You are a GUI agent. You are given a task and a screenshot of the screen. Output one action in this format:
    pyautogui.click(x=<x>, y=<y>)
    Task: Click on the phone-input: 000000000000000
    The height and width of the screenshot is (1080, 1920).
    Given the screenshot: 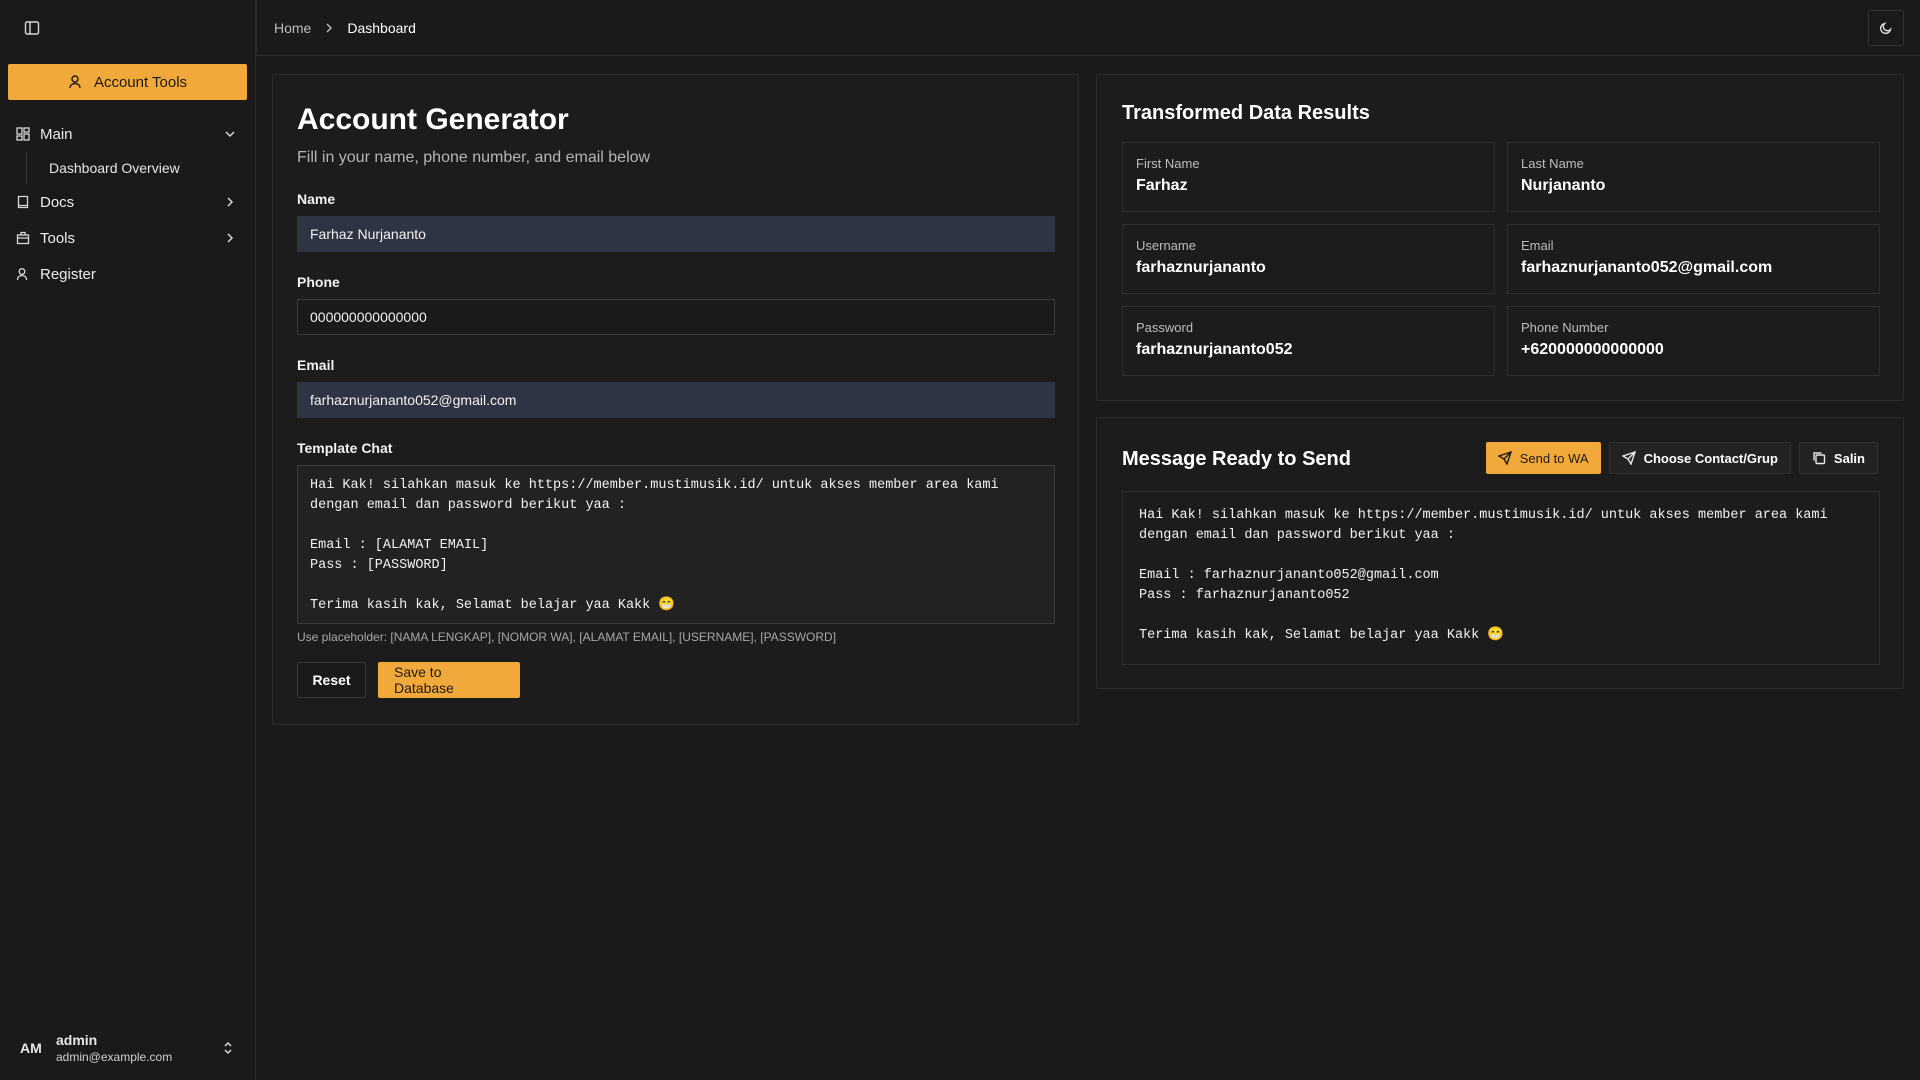 What is the action you would take?
    pyautogui.click(x=676, y=317)
    